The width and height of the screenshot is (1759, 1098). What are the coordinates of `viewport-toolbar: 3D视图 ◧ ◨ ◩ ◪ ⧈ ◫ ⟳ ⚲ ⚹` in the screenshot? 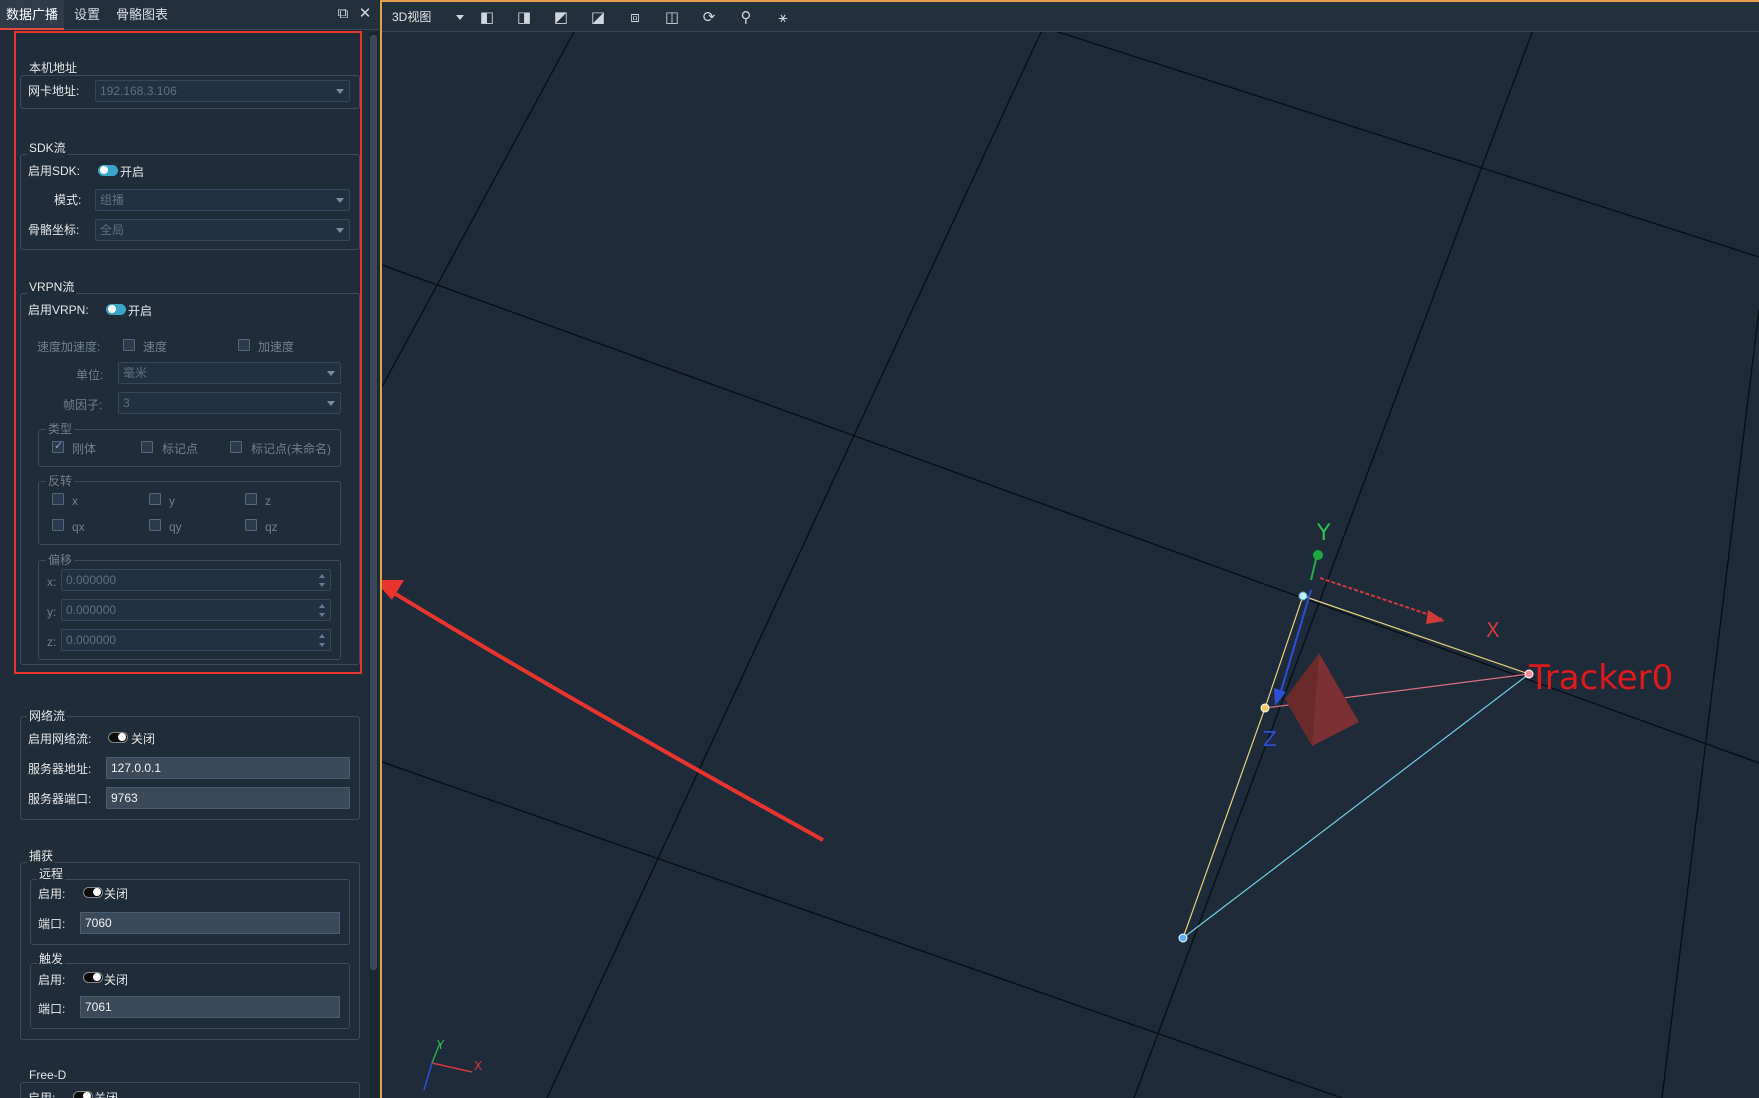 It's located at (1070, 16).